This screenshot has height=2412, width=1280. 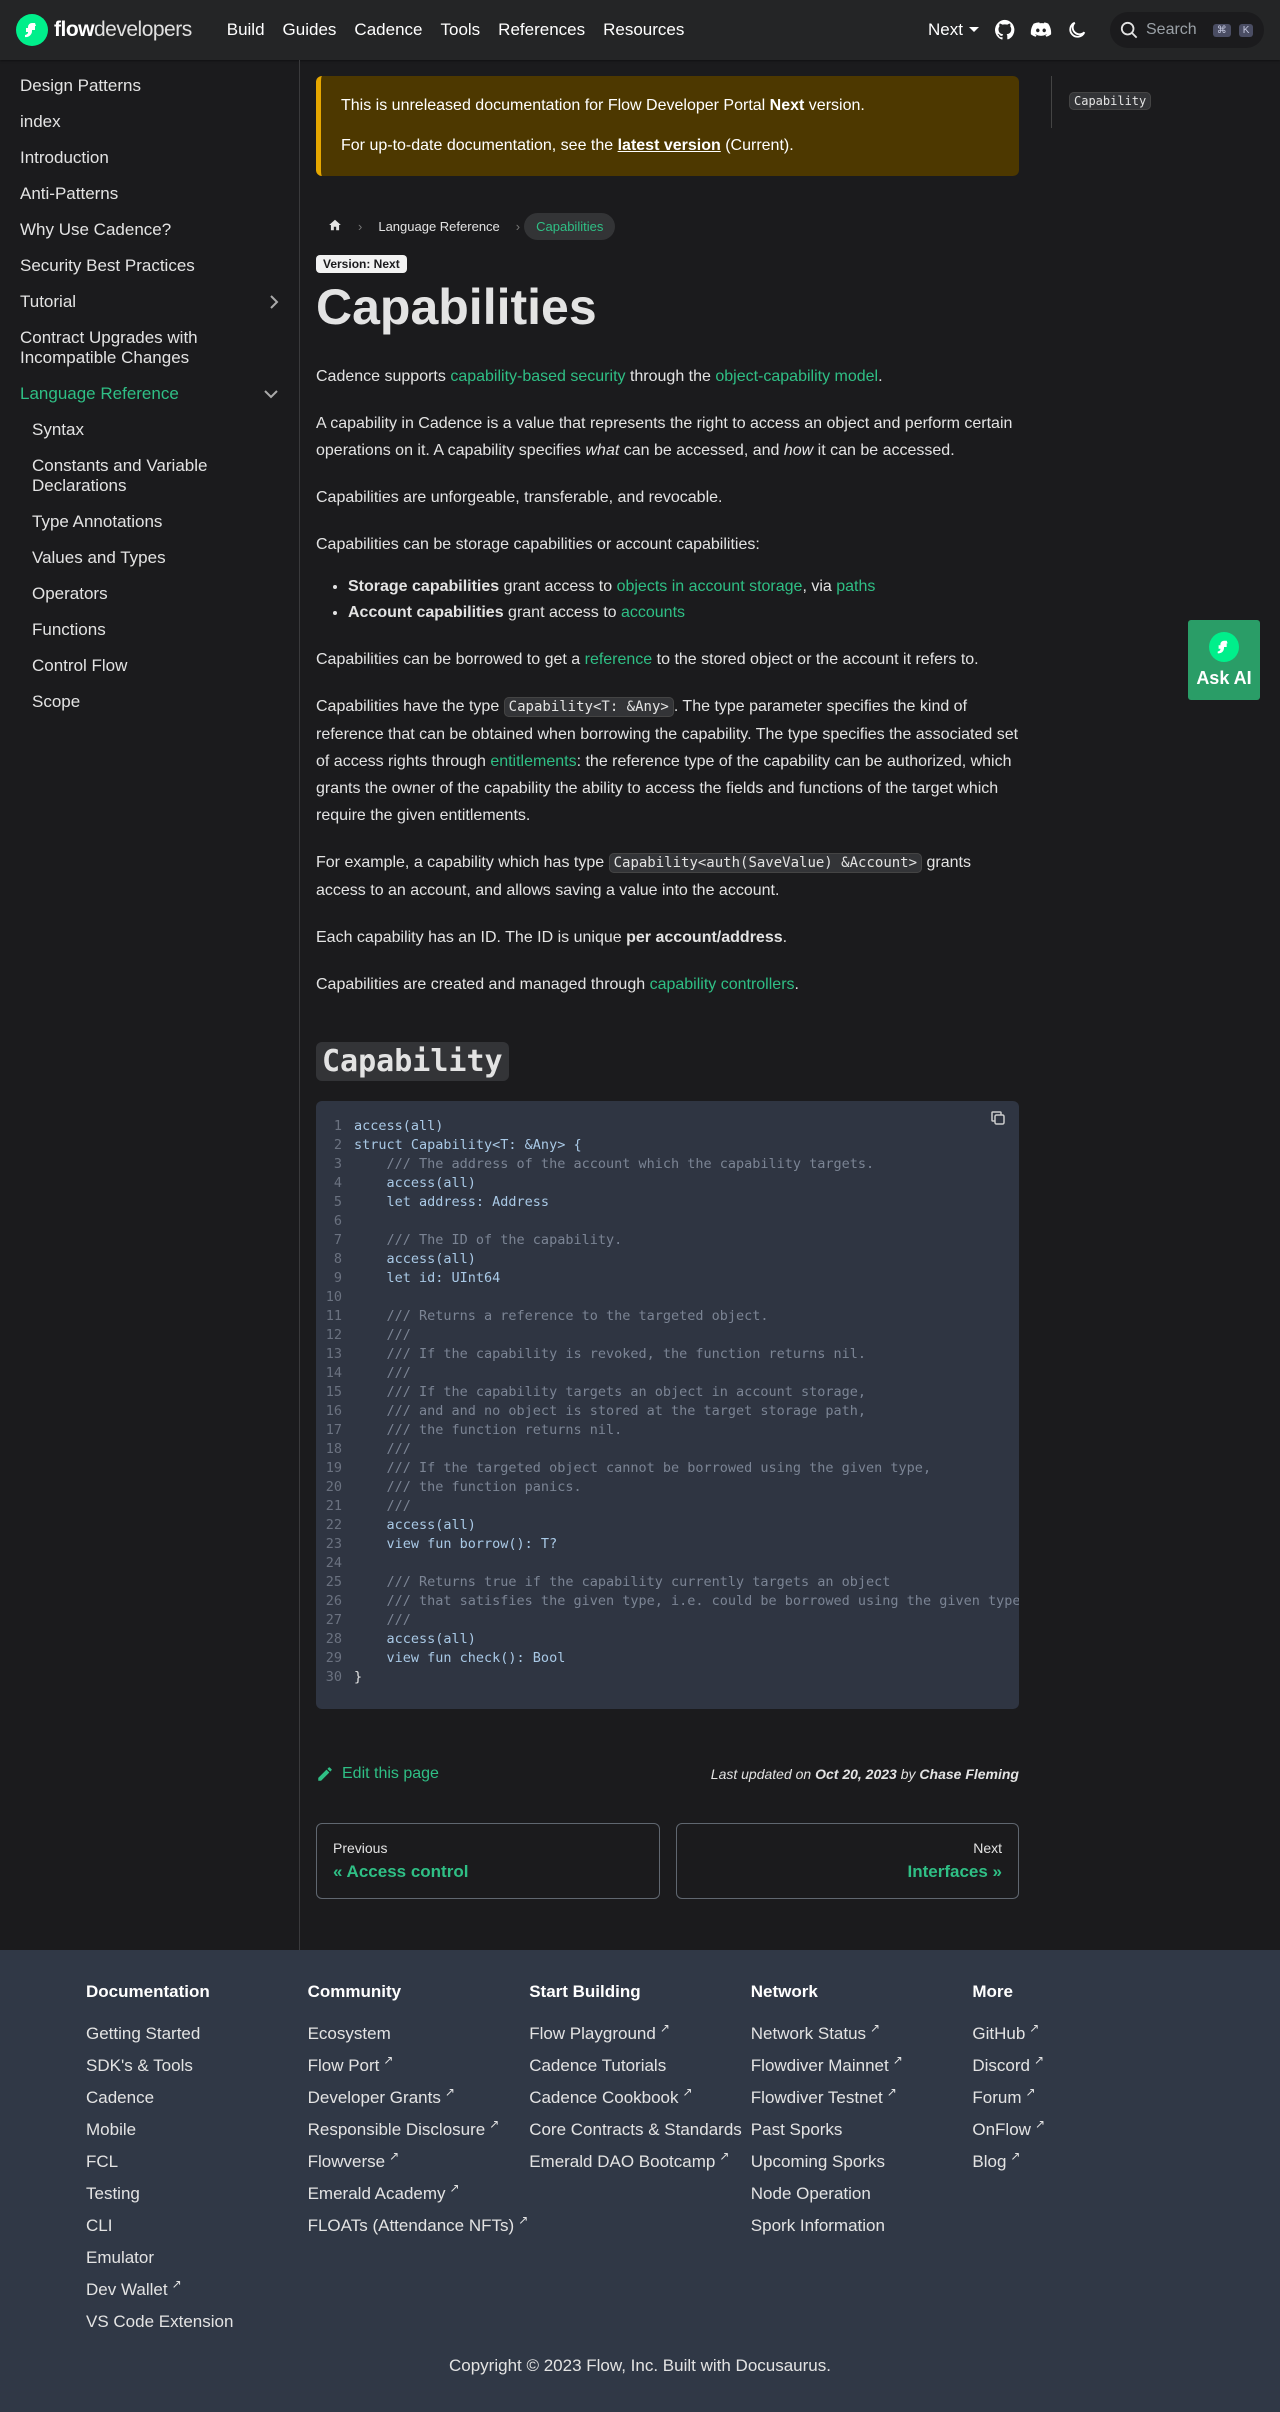 What do you see at coordinates (862, 2098) in the screenshot?
I see `footer-link: Flowdiver Testnet ↗` at bounding box center [862, 2098].